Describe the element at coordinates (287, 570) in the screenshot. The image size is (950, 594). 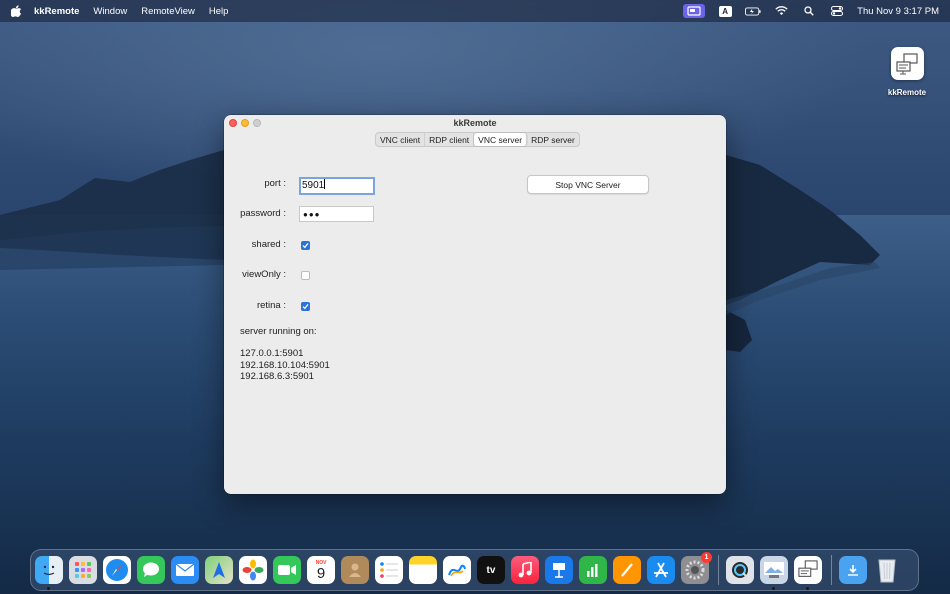
I see `facetime-icon` at that location.